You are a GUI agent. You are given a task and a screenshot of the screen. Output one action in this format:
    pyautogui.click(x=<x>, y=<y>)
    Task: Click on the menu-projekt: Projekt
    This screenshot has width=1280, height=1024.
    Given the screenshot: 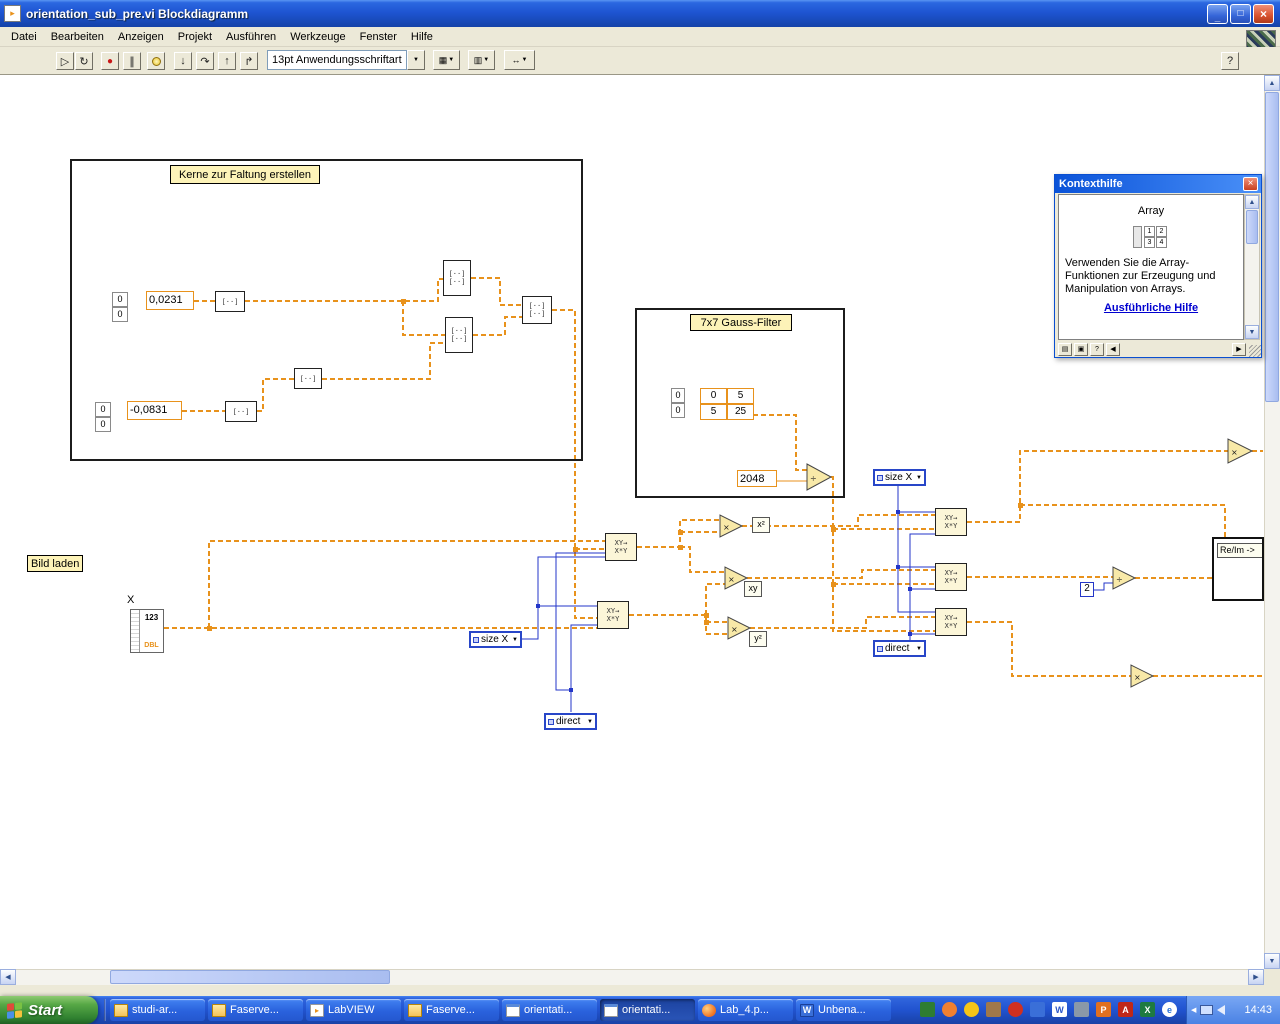 What is the action you would take?
    pyautogui.click(x=195, y=37)
    